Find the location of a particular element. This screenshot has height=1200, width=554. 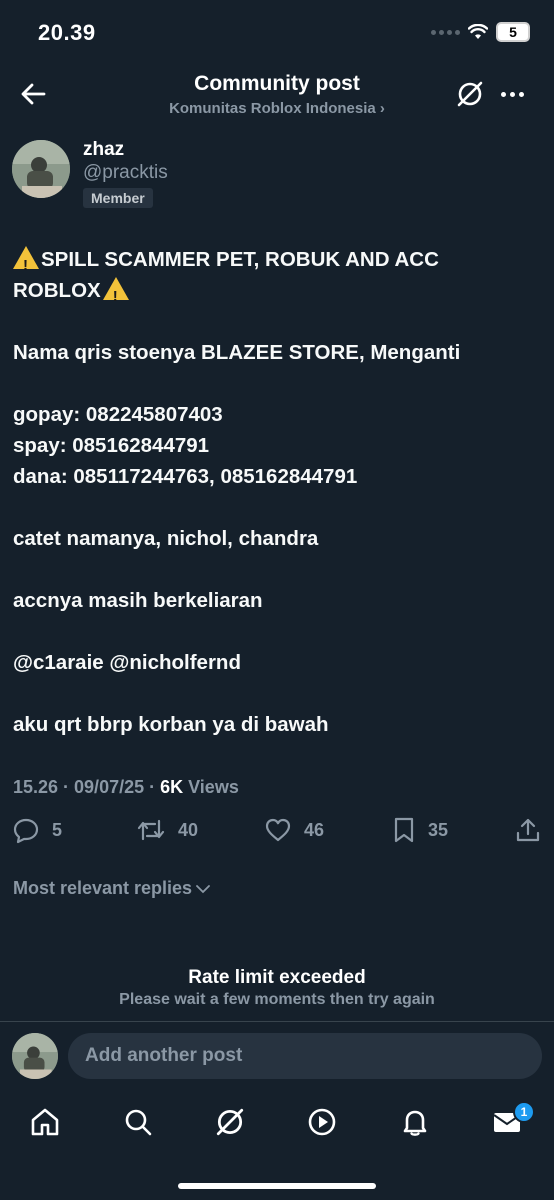

play-icon is located at coordinates (322, 1122).